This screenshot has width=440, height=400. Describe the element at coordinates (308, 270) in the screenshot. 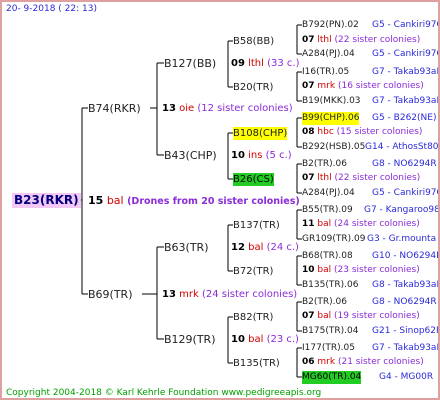

I see `gen-number: 10` at that location.